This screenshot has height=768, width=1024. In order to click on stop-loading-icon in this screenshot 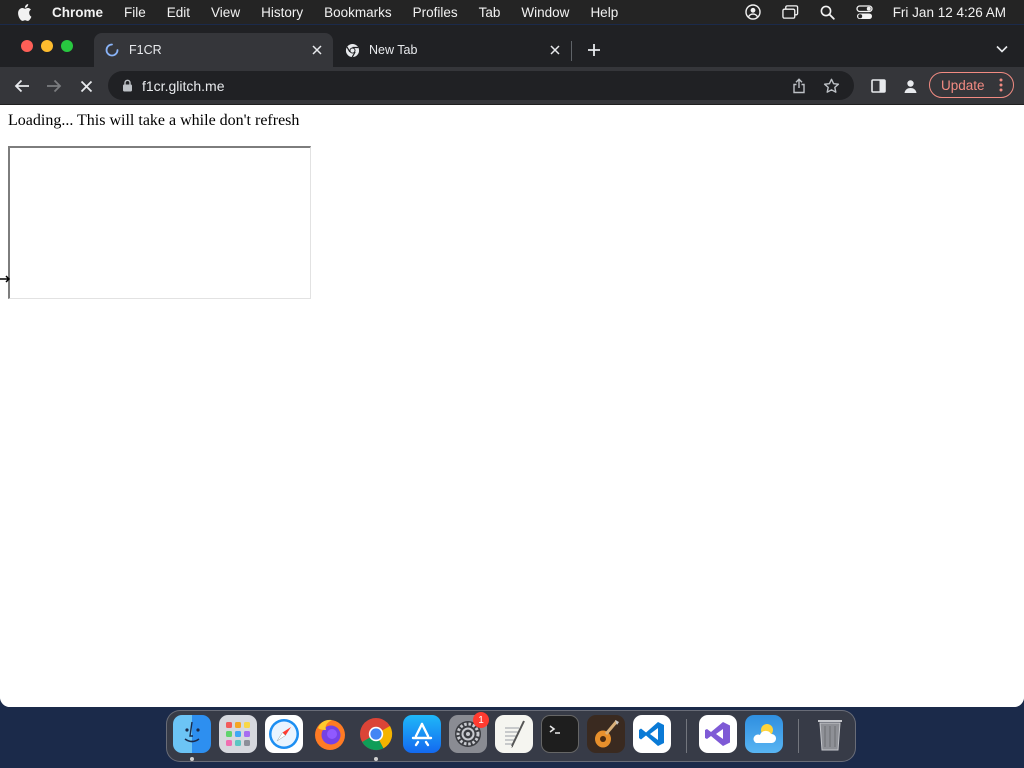, I will do `click(86, 86)`.